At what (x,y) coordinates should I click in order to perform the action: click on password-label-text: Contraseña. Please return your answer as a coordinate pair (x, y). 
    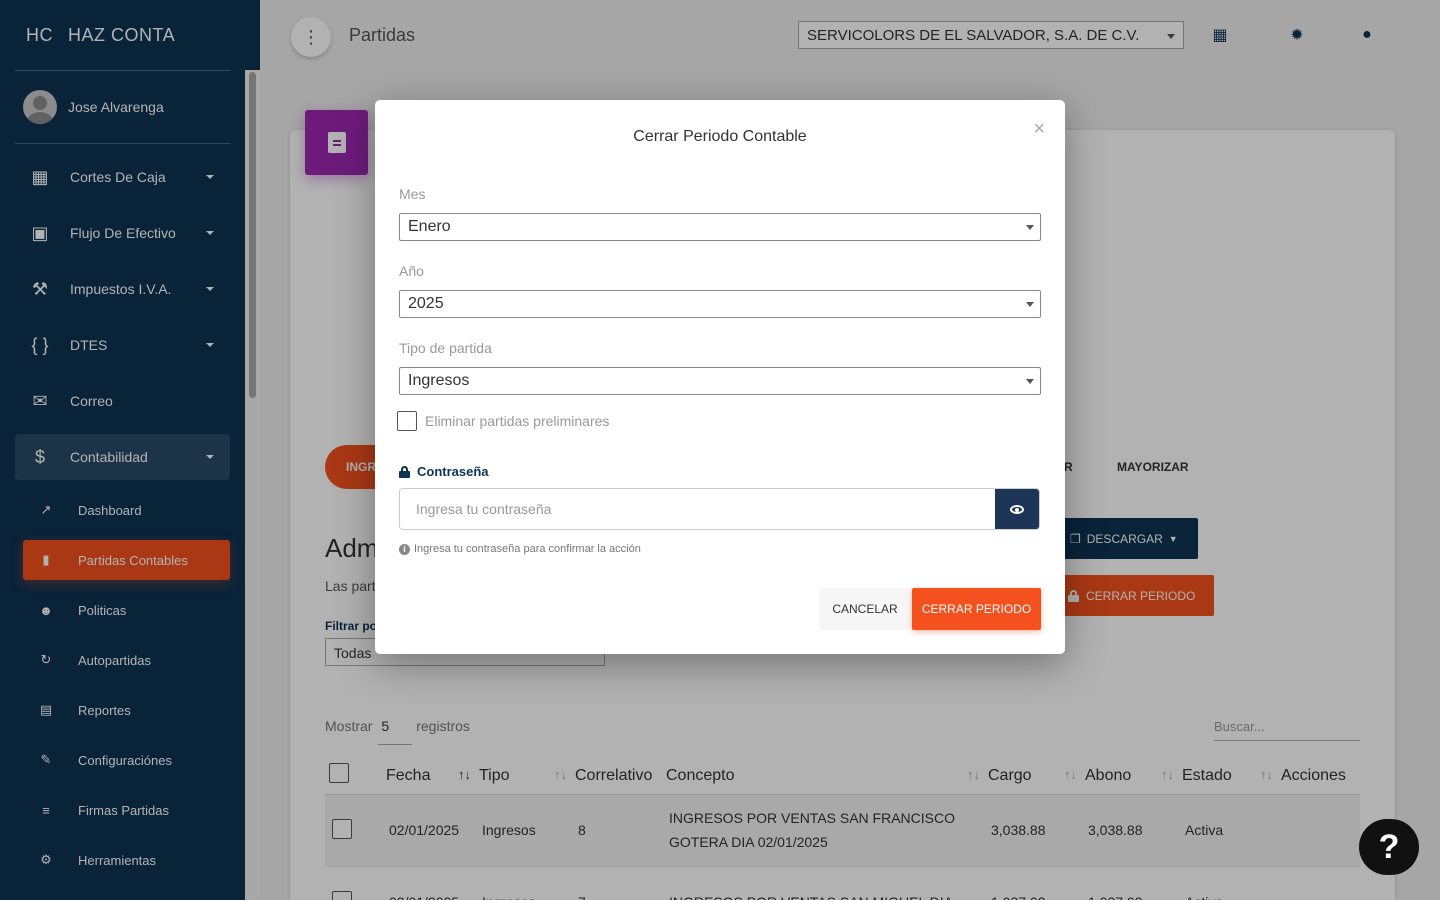
    Looking at the image, I should click on (453, 471).